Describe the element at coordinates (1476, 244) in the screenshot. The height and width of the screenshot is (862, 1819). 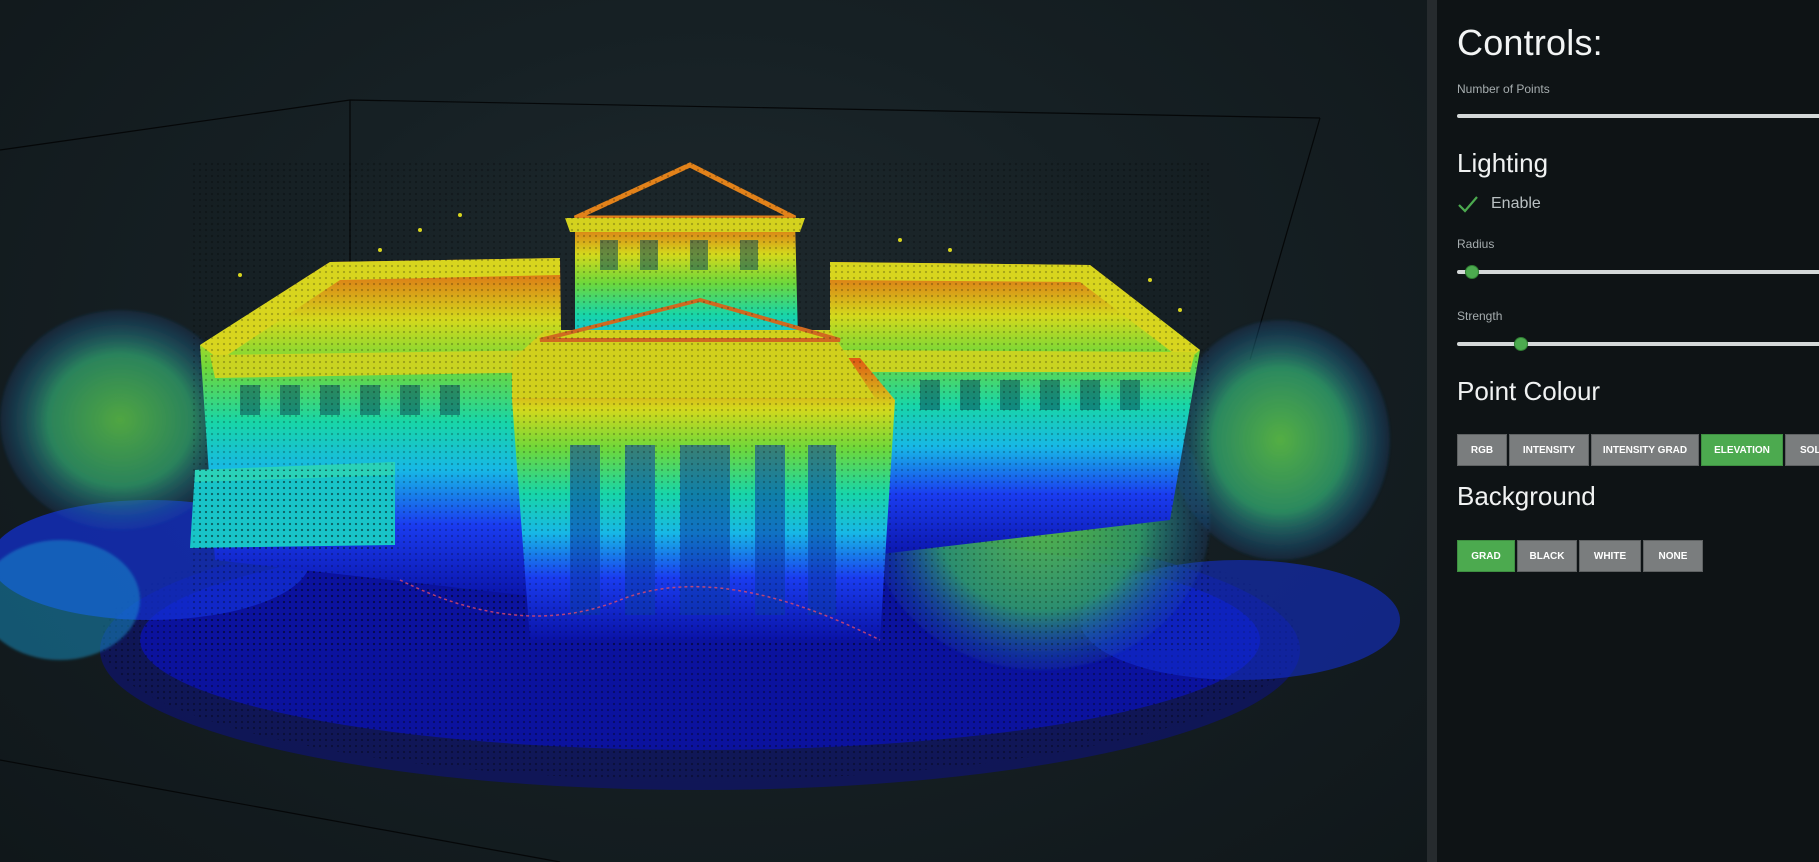
I see `radius-label: Radius` at that location.